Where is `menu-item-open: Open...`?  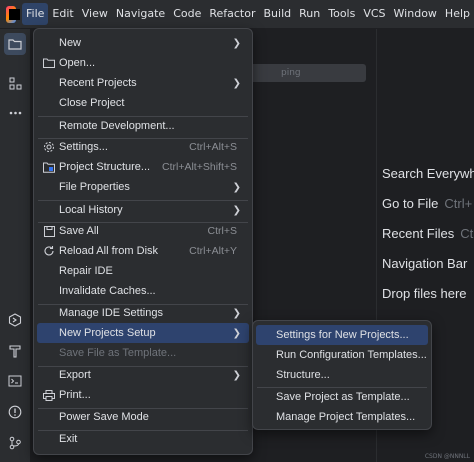 menu-item-open: Open... is located at coordinates (143, 63).